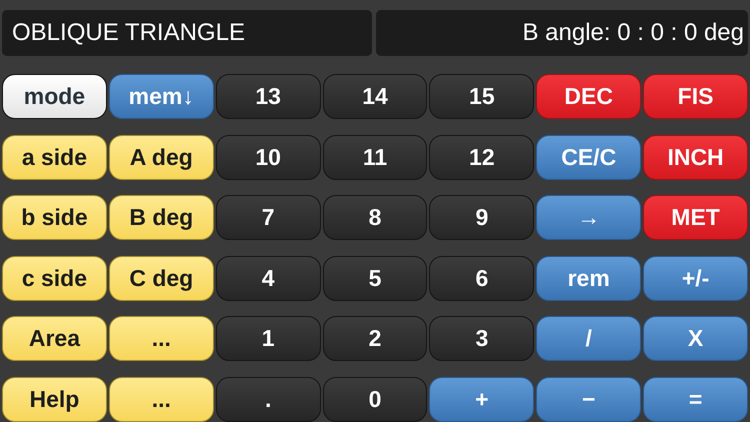 The width and height of the screenshot is (750, 422). What do you see at coordinates (481, 399) in the screenshot?
I see `keypad-button: +` at bounding box center [481, 399].